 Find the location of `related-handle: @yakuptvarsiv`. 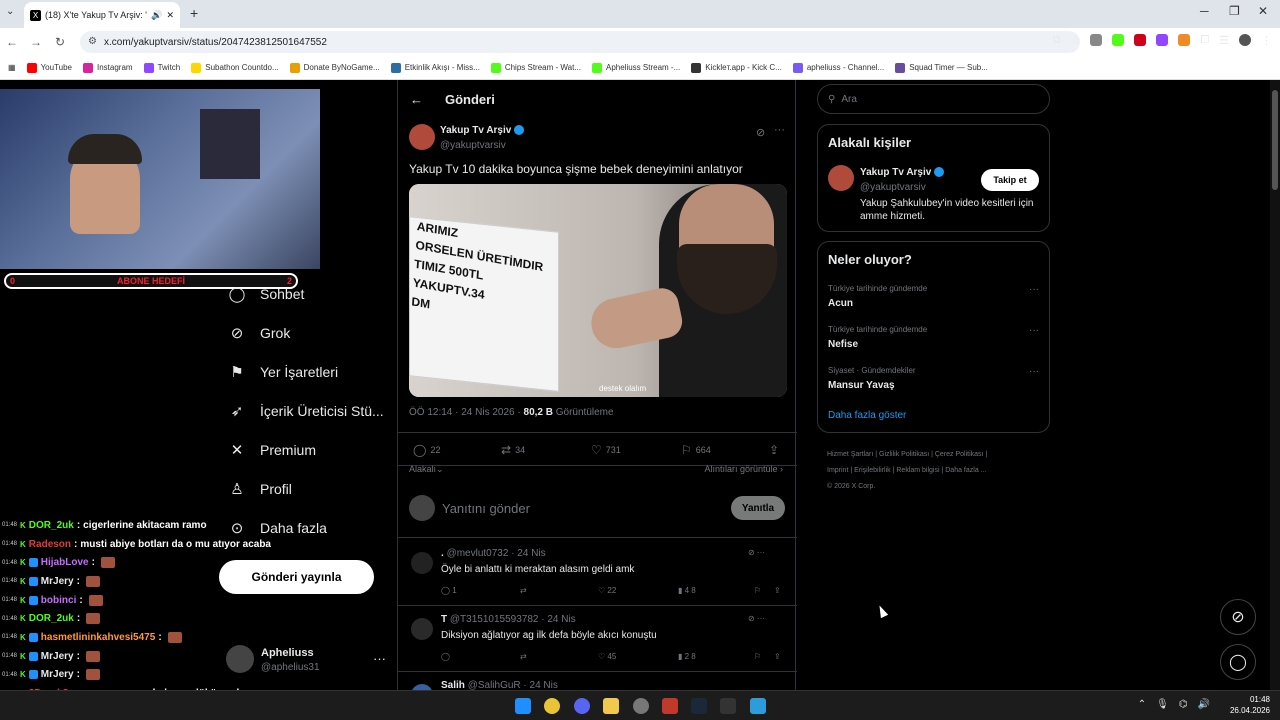

related-handle: @yakuptvarsiv is located at coordinates (893, 187).